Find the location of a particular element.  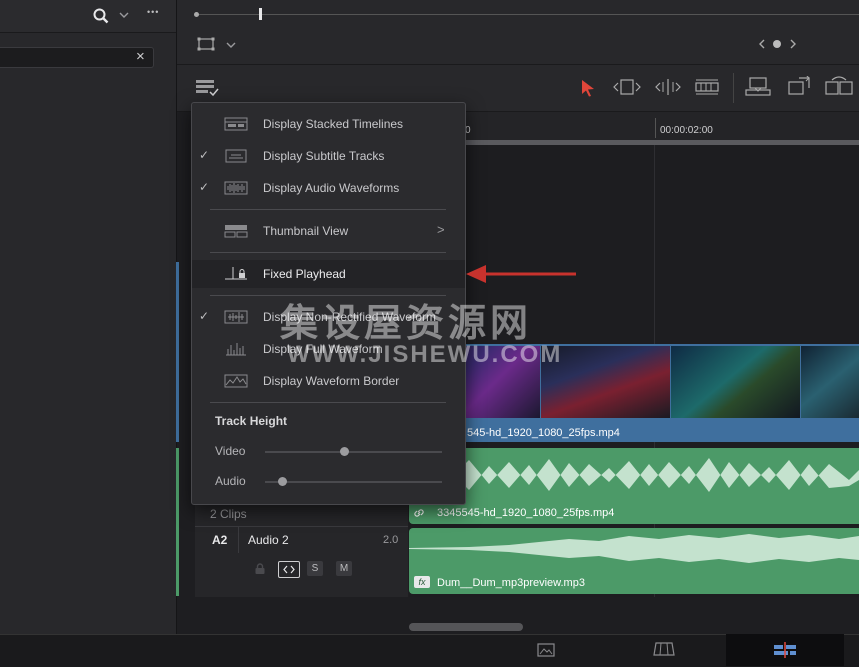

close-icon: × is located at coordinates (140, 56).